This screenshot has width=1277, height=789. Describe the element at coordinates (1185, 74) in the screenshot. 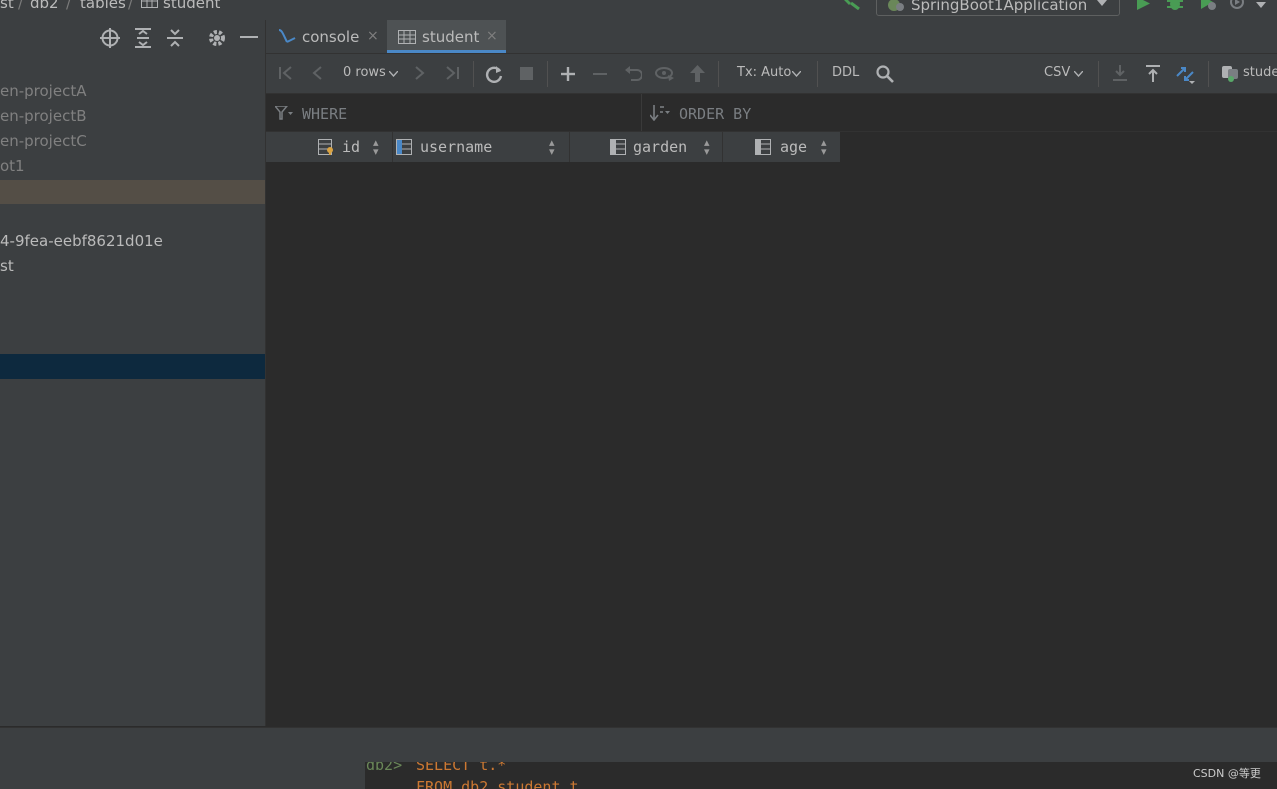

I see `compare-icon` at that location.